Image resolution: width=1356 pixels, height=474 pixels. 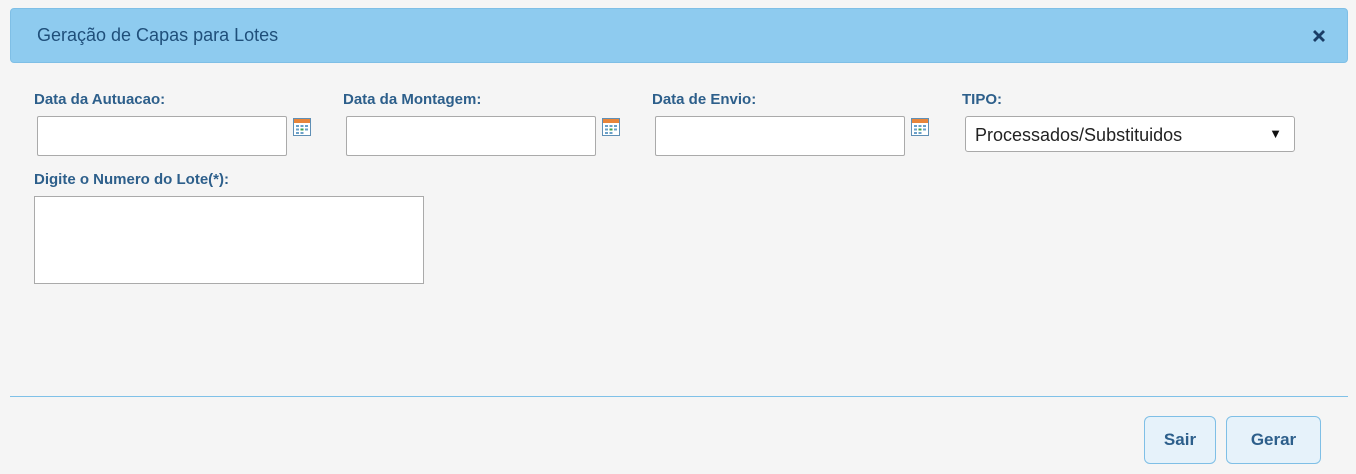 What do you see at coordinates (1180, 440) in the screenshot?
I see `sair-button: Sair` at bounding box center [1180, 440].